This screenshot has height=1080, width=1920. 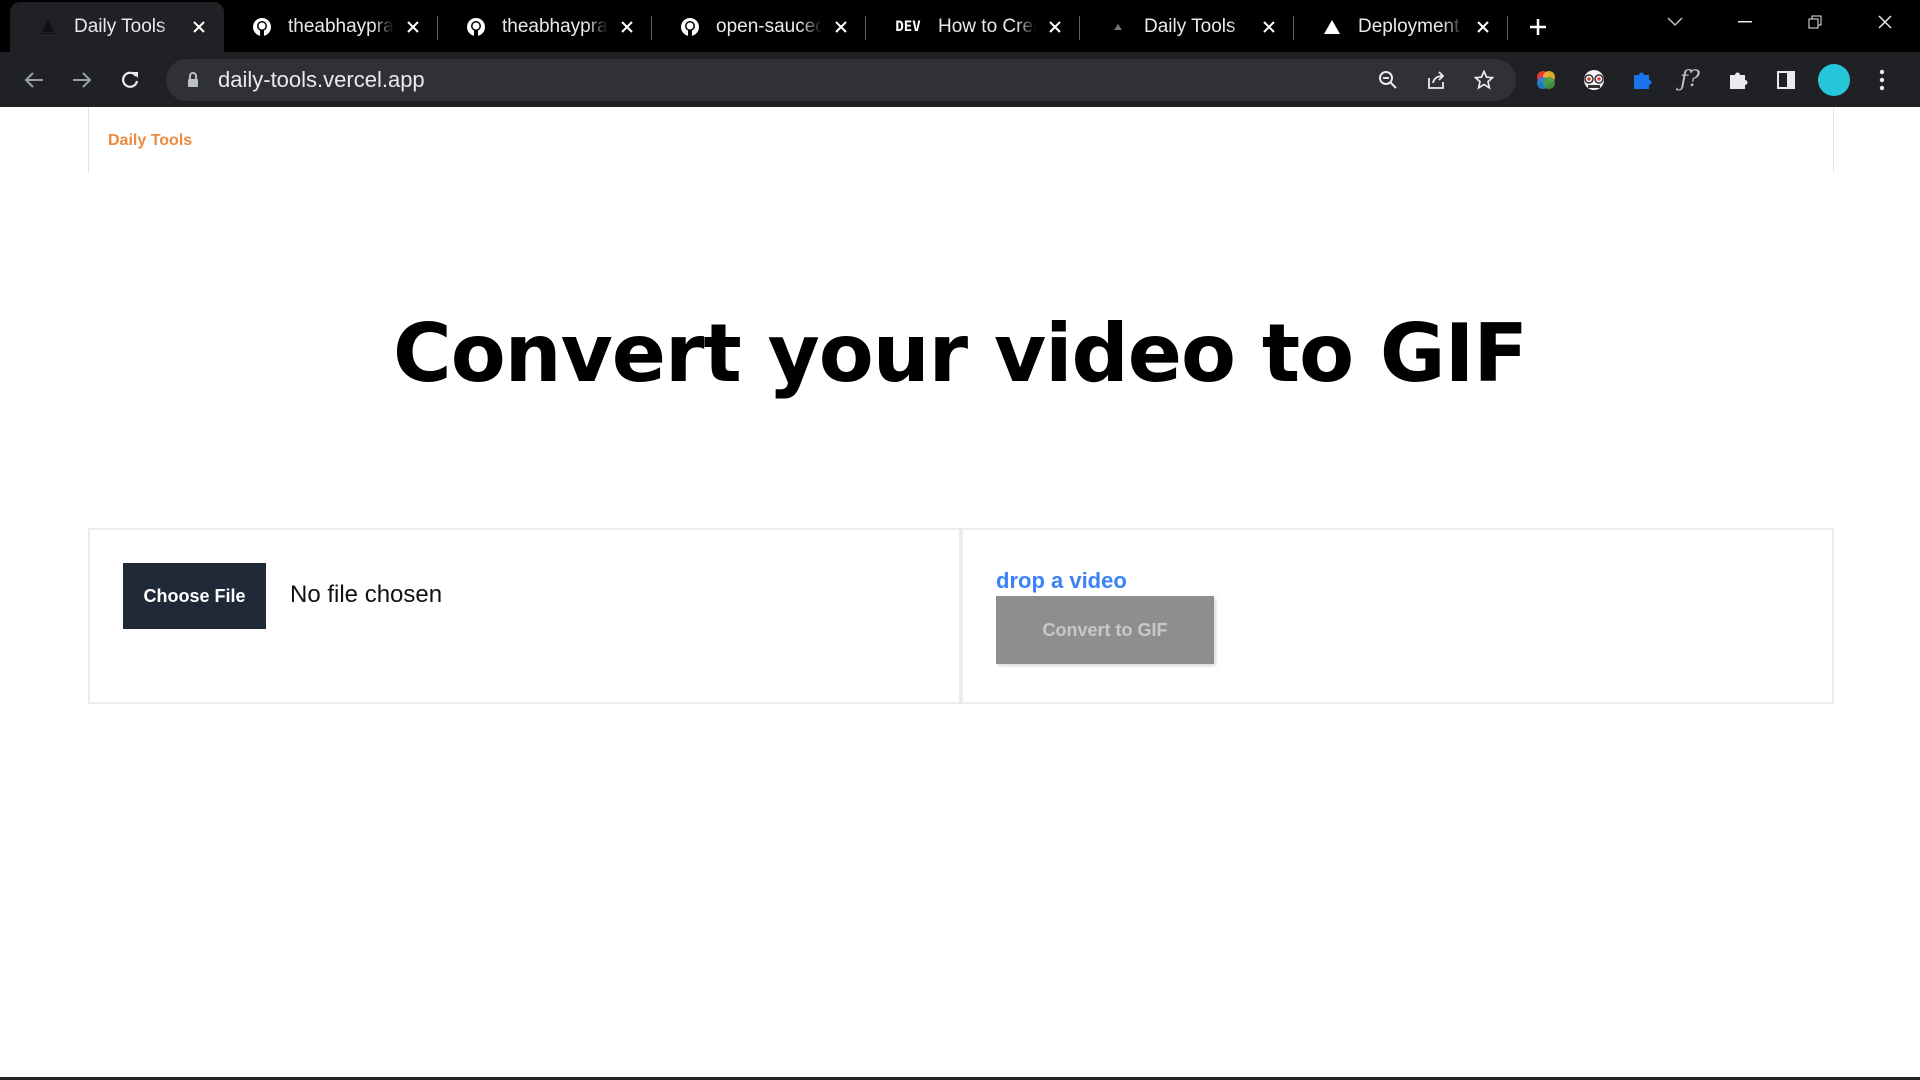 I want to click on menu-button, so click(x=1882, y=80).